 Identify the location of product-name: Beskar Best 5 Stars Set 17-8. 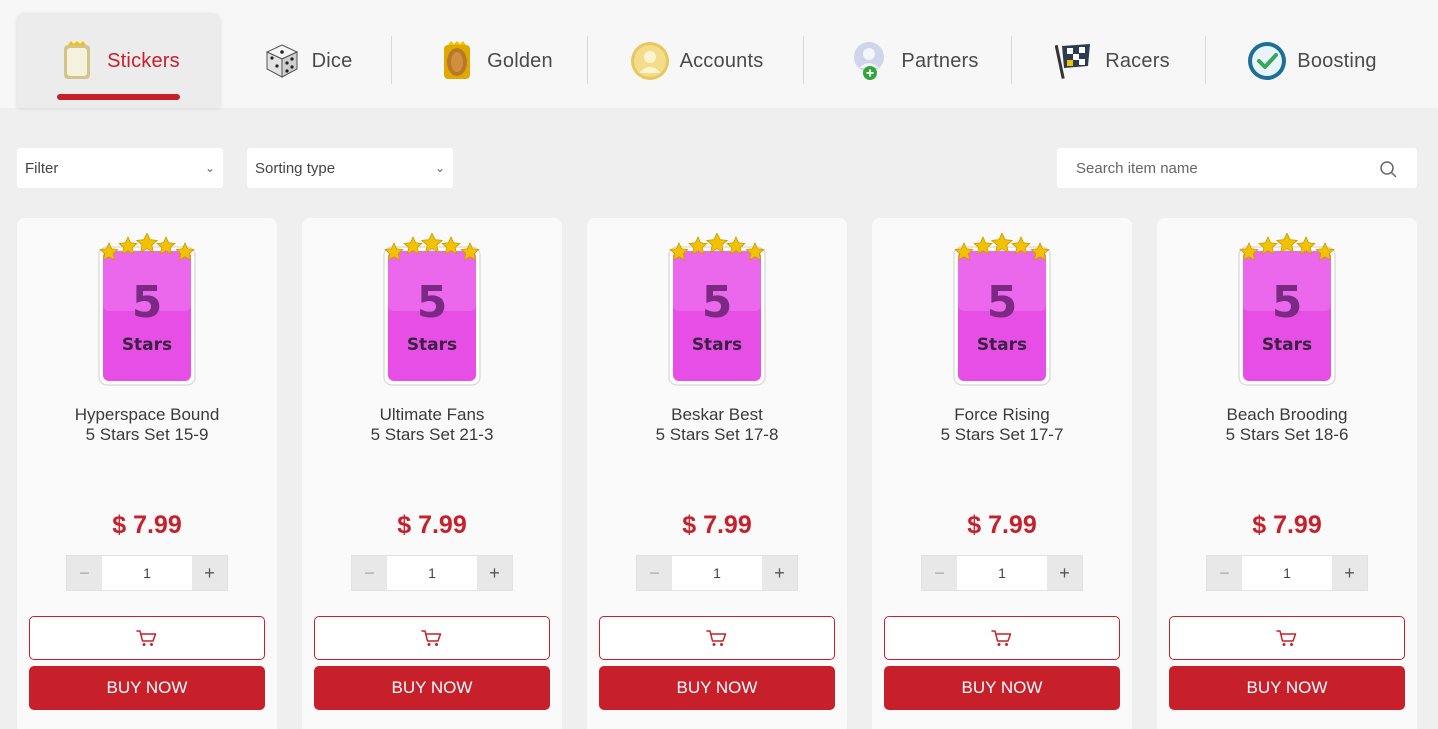
(717, 425).